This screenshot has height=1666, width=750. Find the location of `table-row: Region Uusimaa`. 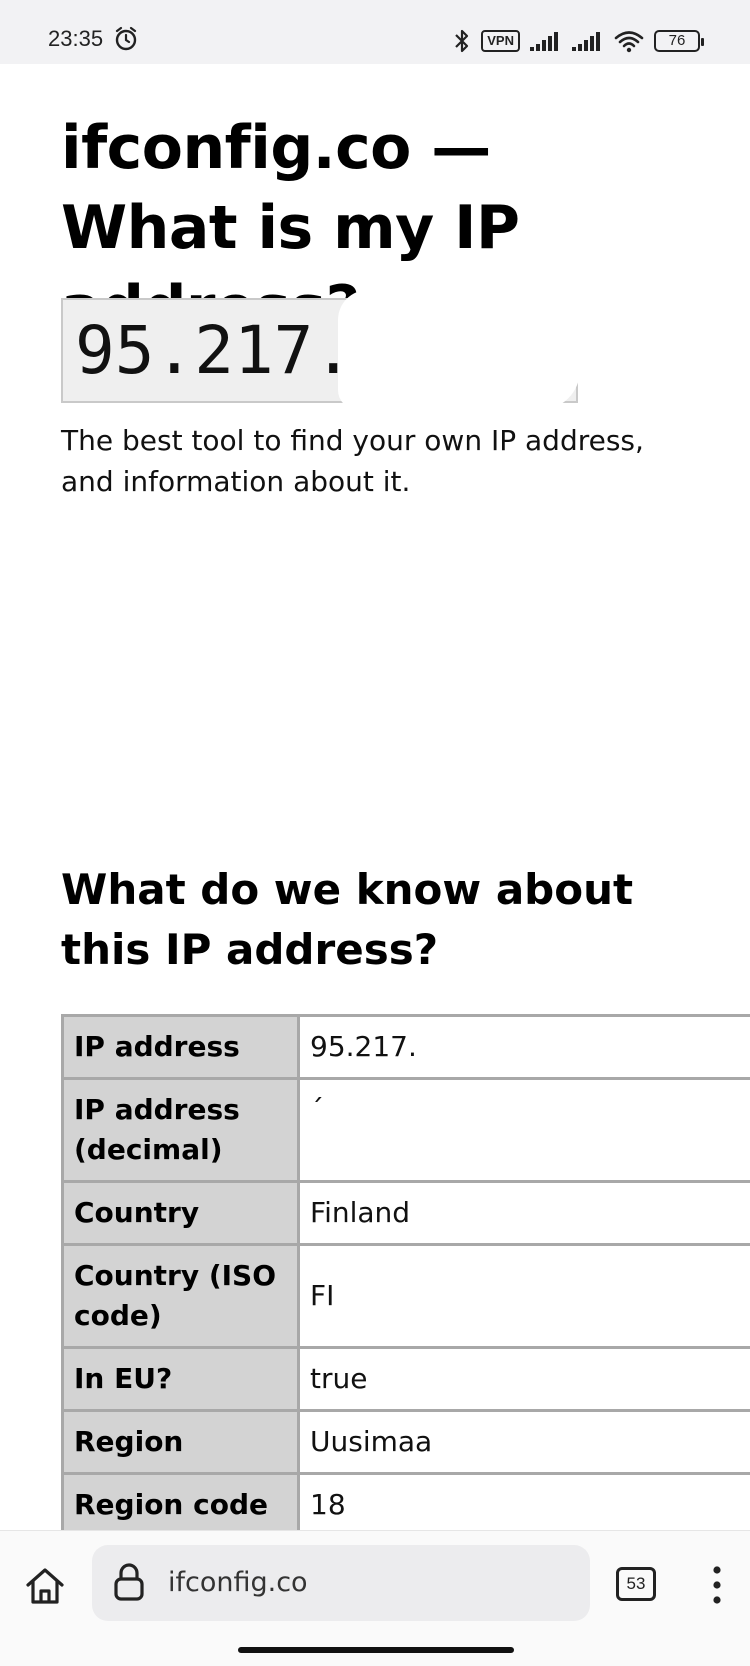

table-row: Region Uusimaa is located at coordinates (405, 1442).